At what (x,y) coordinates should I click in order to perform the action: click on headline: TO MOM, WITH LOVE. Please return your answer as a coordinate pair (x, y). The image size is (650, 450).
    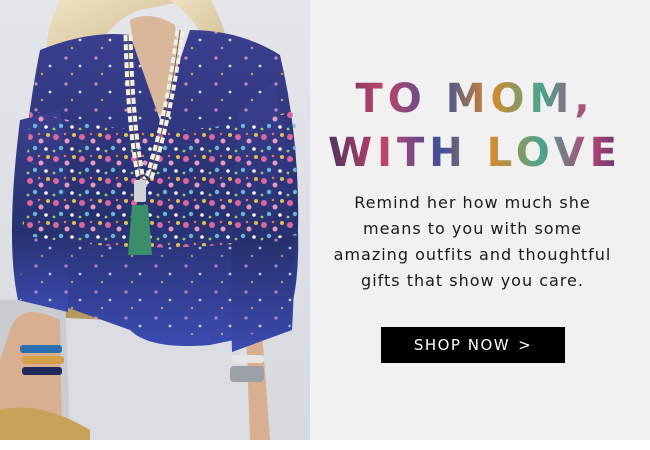
    Looking at the image, I should click on (475, 126).